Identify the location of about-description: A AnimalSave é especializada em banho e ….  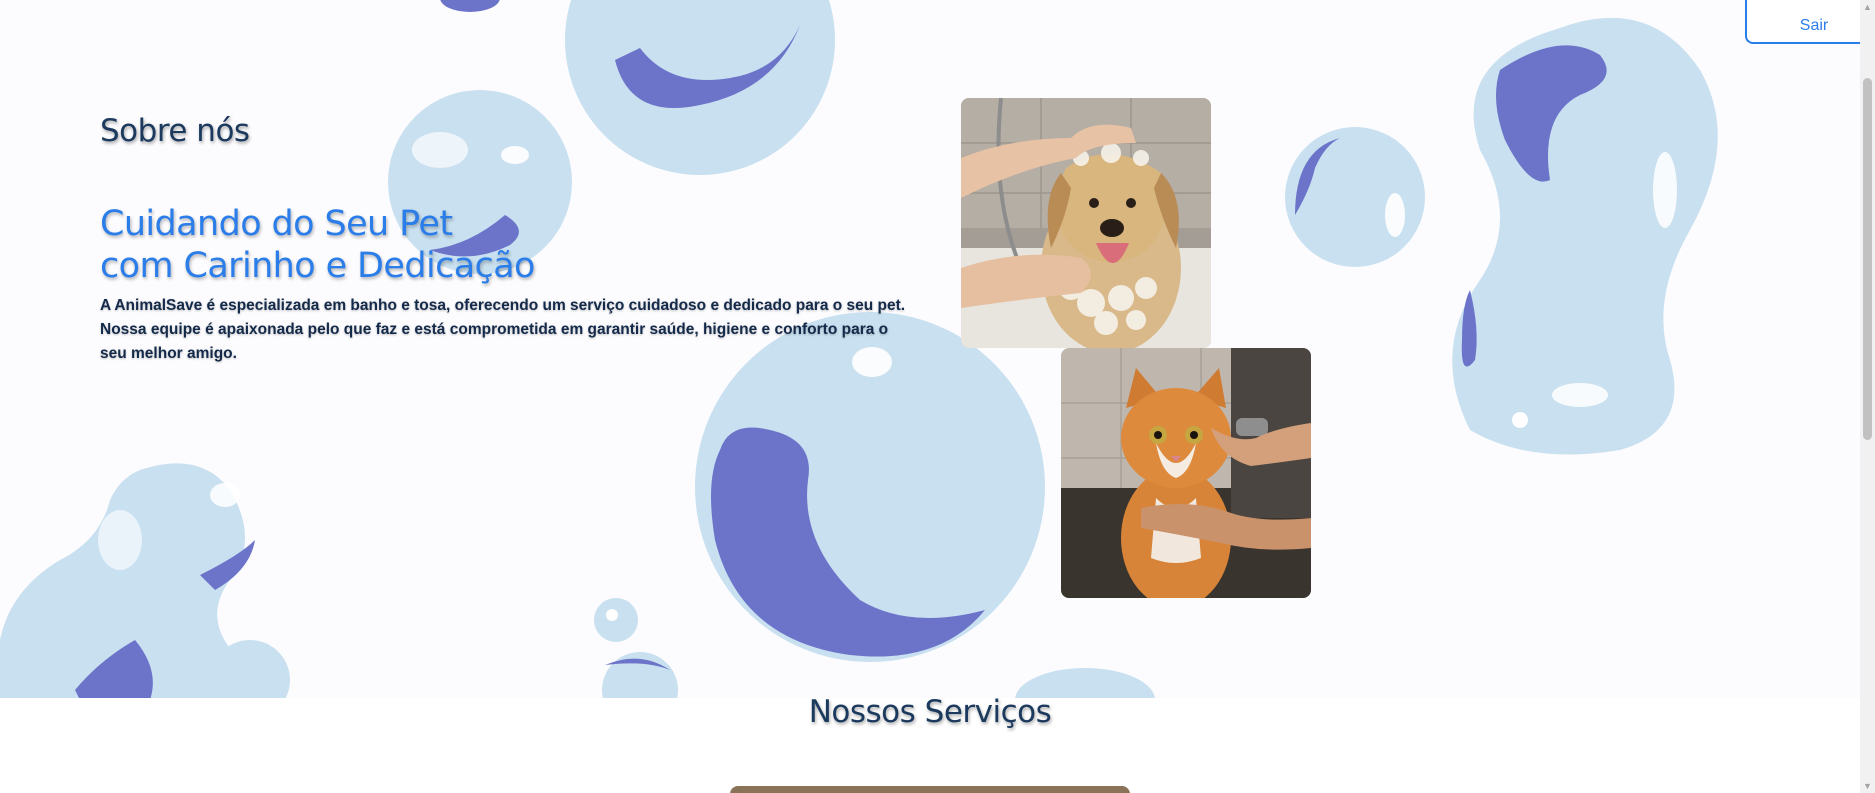
(503, 329).